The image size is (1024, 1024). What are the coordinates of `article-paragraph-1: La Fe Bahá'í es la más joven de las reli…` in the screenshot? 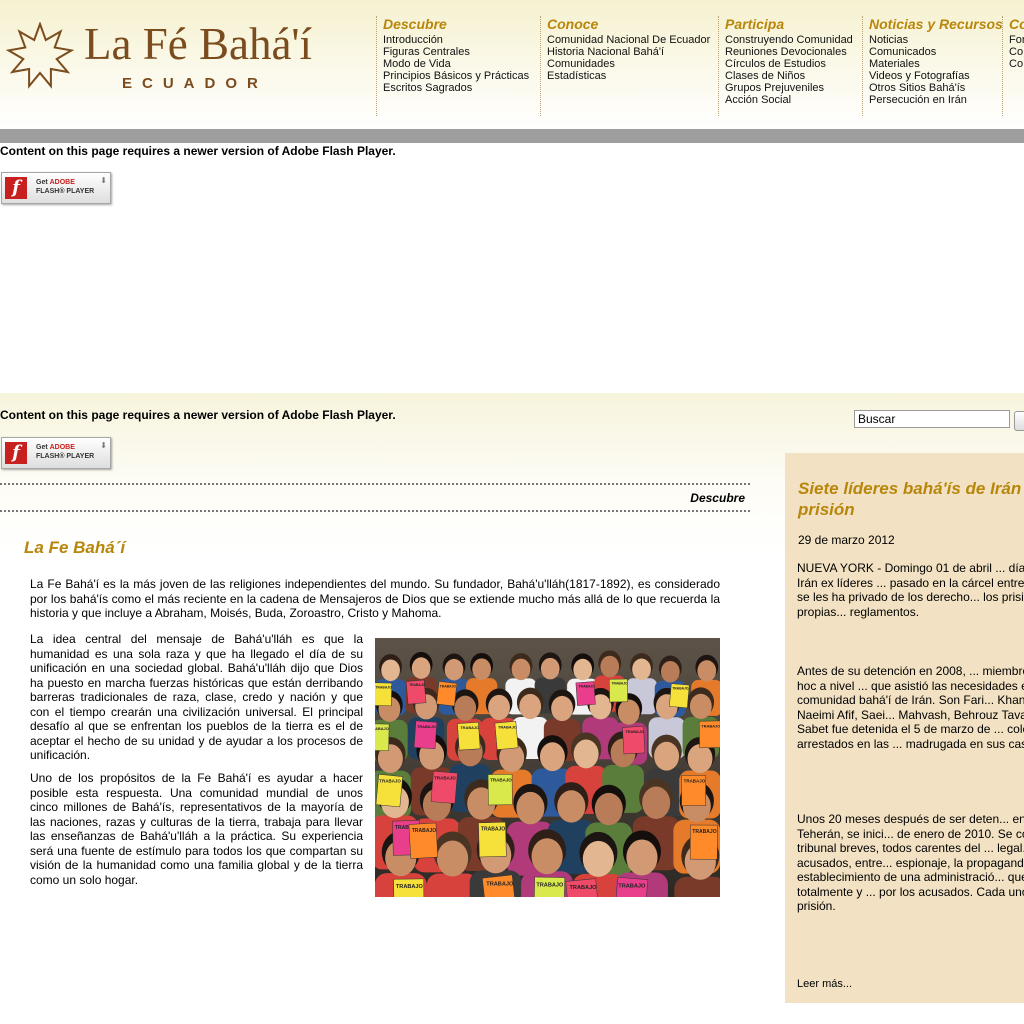 It's located at (375, 598).